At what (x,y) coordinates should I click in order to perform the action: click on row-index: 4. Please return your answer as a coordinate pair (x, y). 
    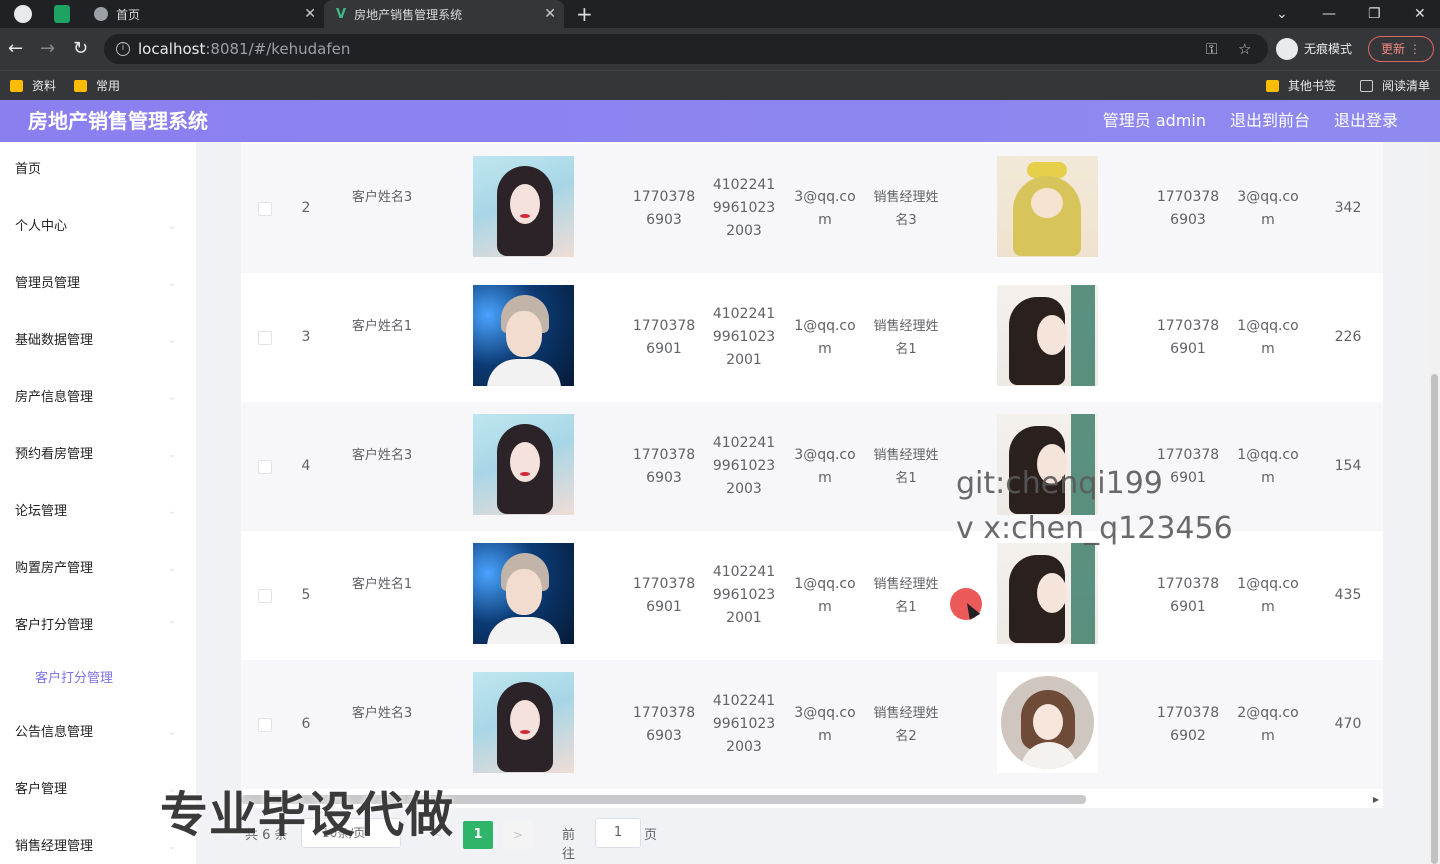
    Looking at the image, I should click on (306, 466).